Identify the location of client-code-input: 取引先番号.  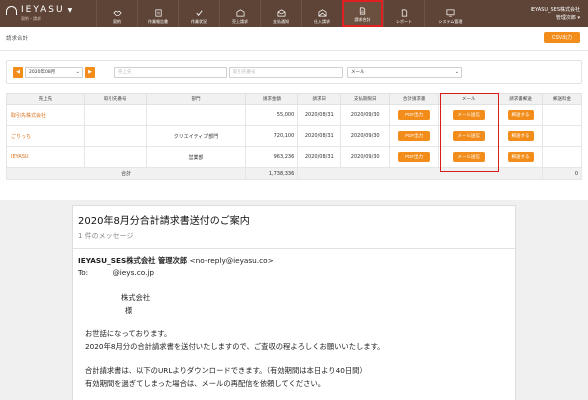
(286, 72).